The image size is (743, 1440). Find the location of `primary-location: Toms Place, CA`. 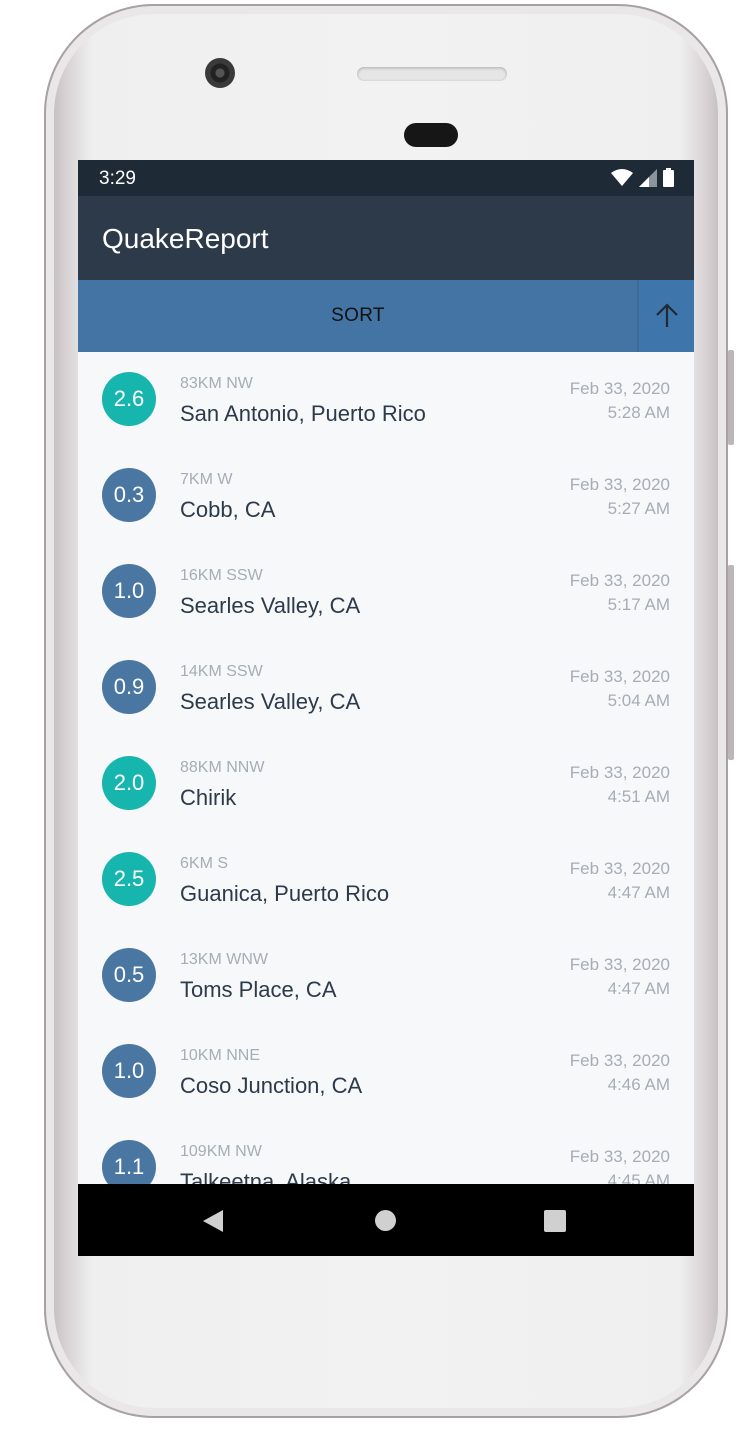

primary-location: Toms Place, CA is located at coordinates (258, 989).